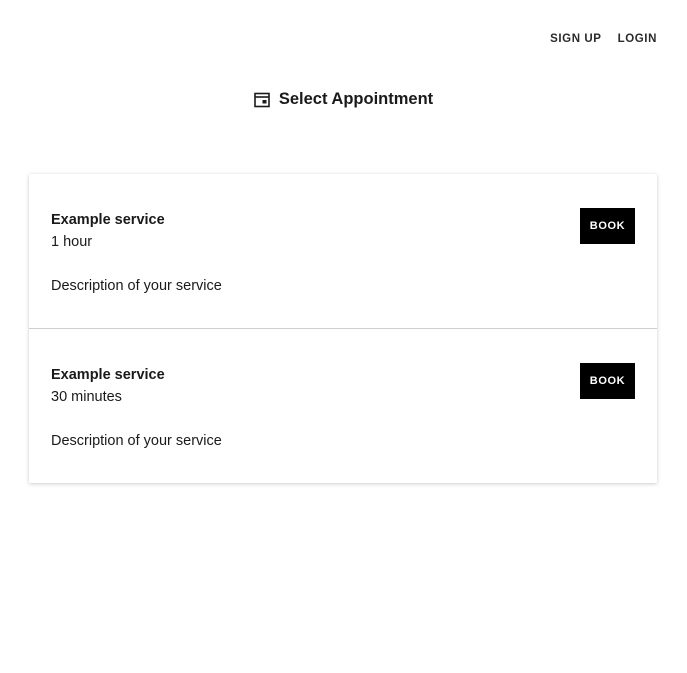  Describe the element at coordinates (262, 100) in the screenshot. I see `calendar-icon` at that location.